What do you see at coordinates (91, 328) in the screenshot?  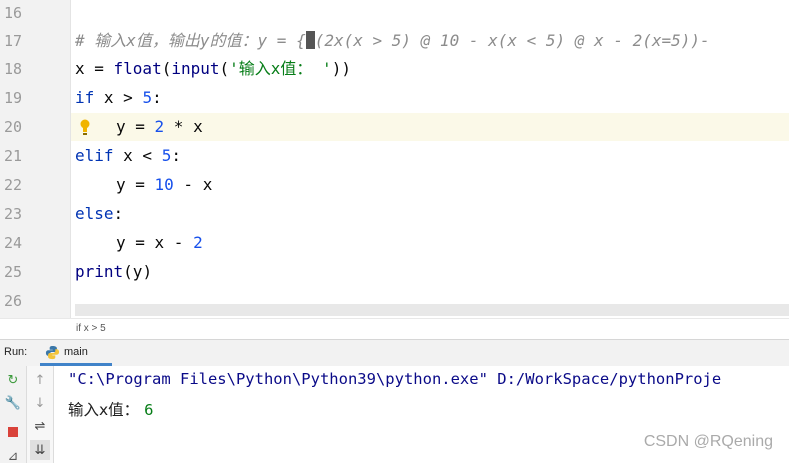 I see `breadcrumb-item: if x > 5` at bounding box center [91, 328].